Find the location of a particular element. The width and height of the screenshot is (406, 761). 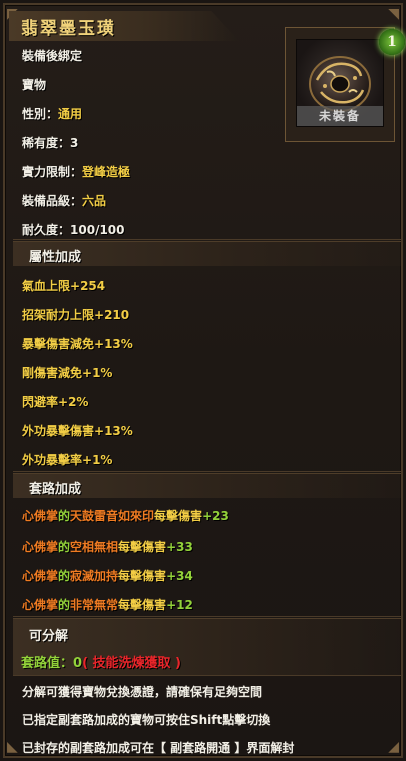

grade-row: 裝備品級：六品 is located at coordinates (64, 200).